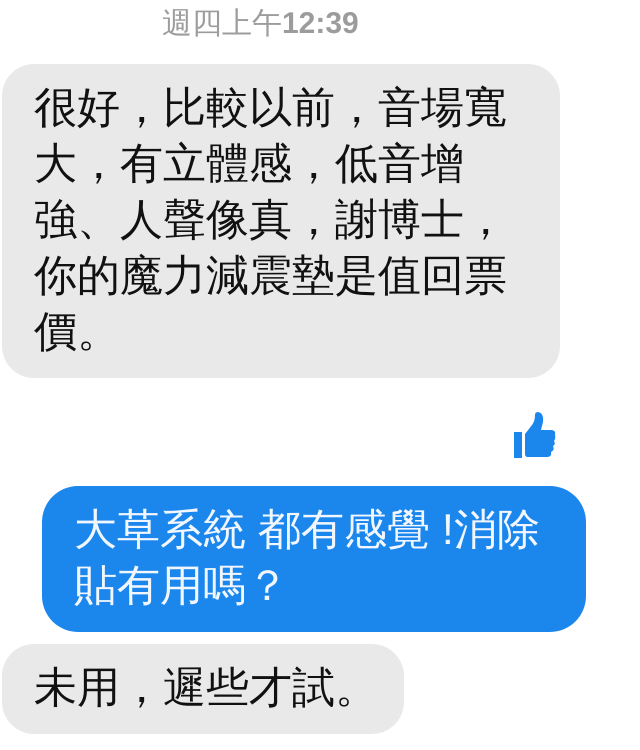 This screenshot has height=750, width=640. I want to click on timestamp: 週四上午12:39, so click(260, 23).